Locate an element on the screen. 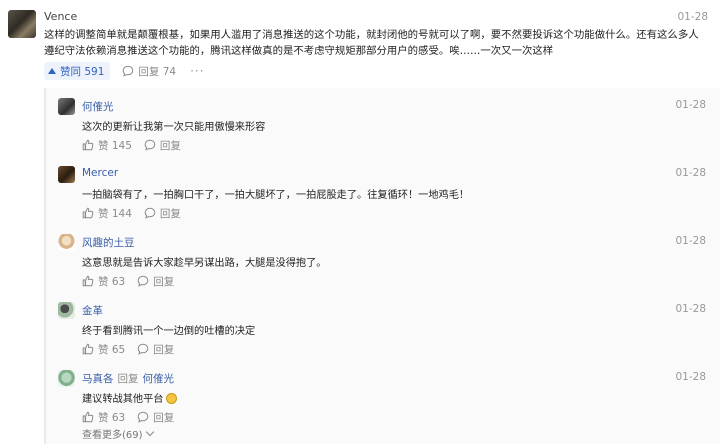 This screenshot has width=720, height=444. upvote-label: 赞同 591 is located at coordinates (82, 71).